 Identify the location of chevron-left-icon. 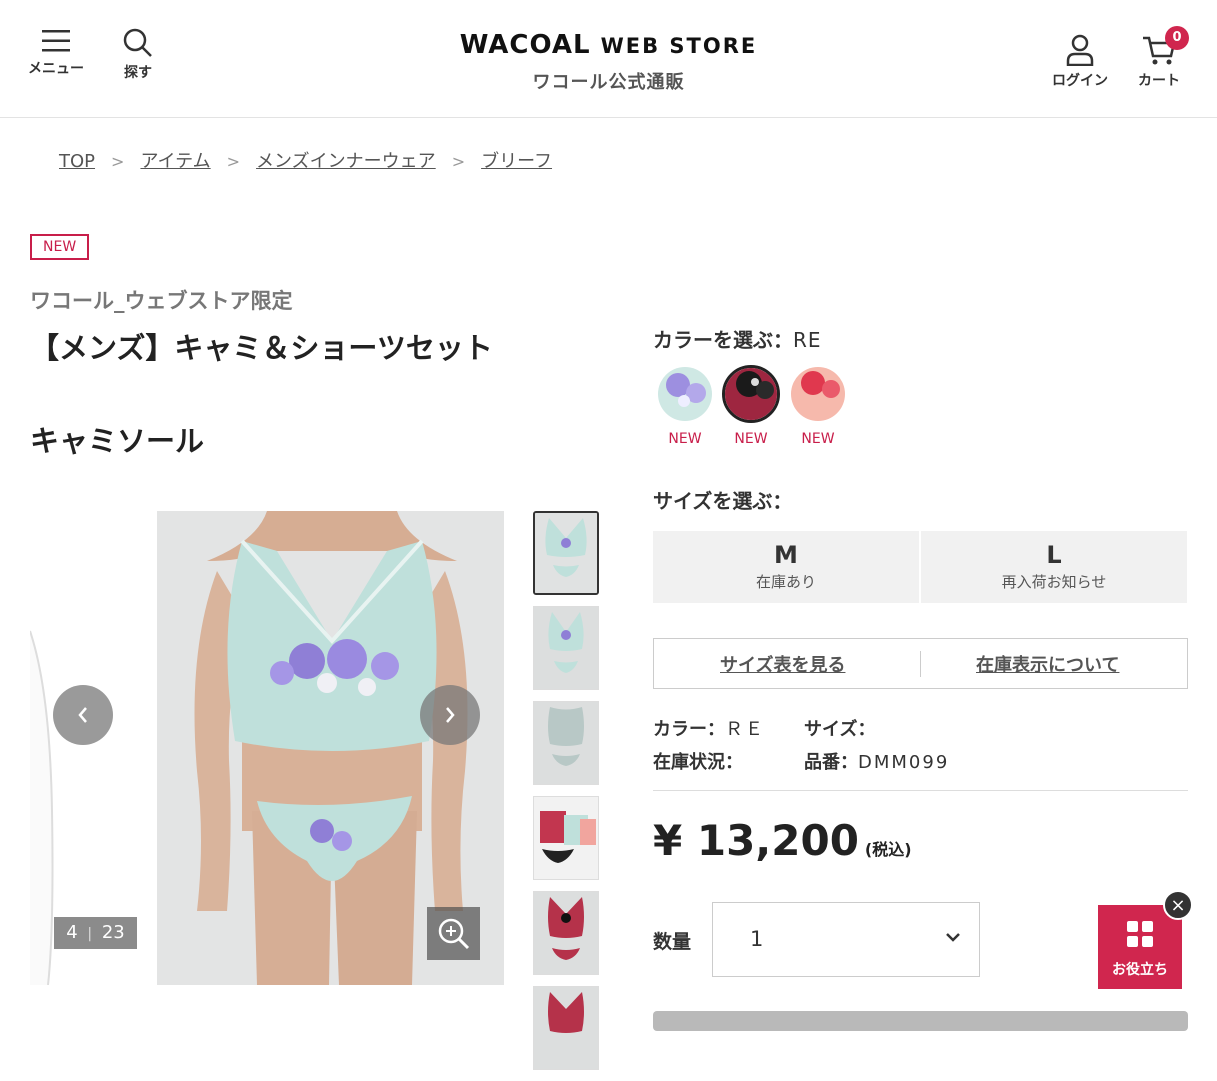
(82, 715).